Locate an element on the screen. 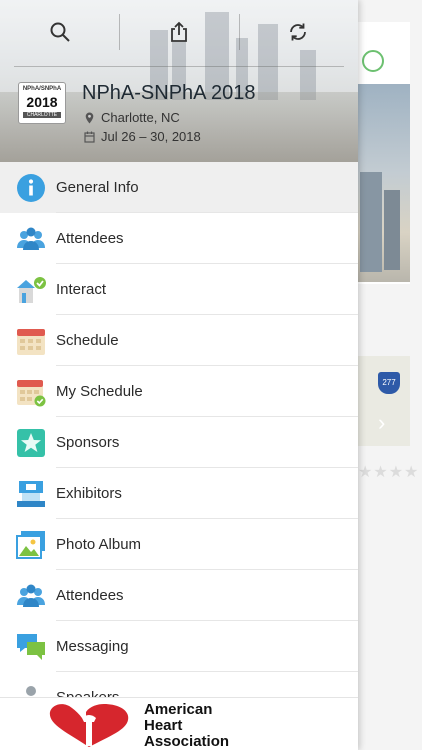  menu-item-label: General Info is located at coordinates (97, 187).